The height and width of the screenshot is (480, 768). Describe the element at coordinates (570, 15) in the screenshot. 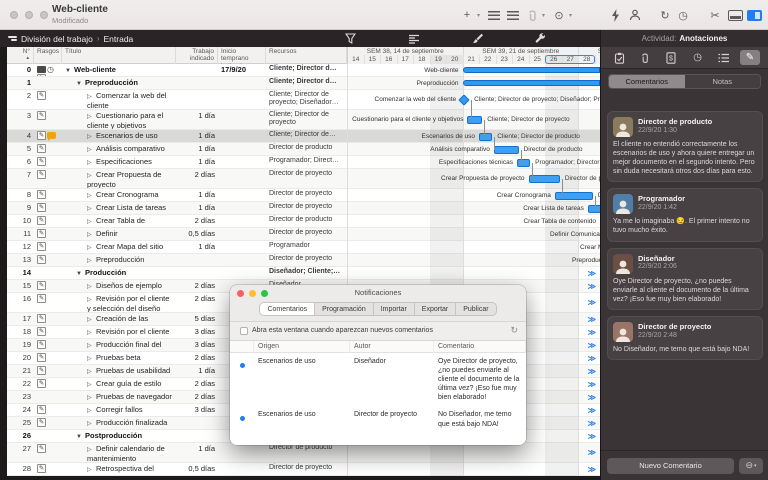

I see `more-menu-chevron: ▾` at that location.